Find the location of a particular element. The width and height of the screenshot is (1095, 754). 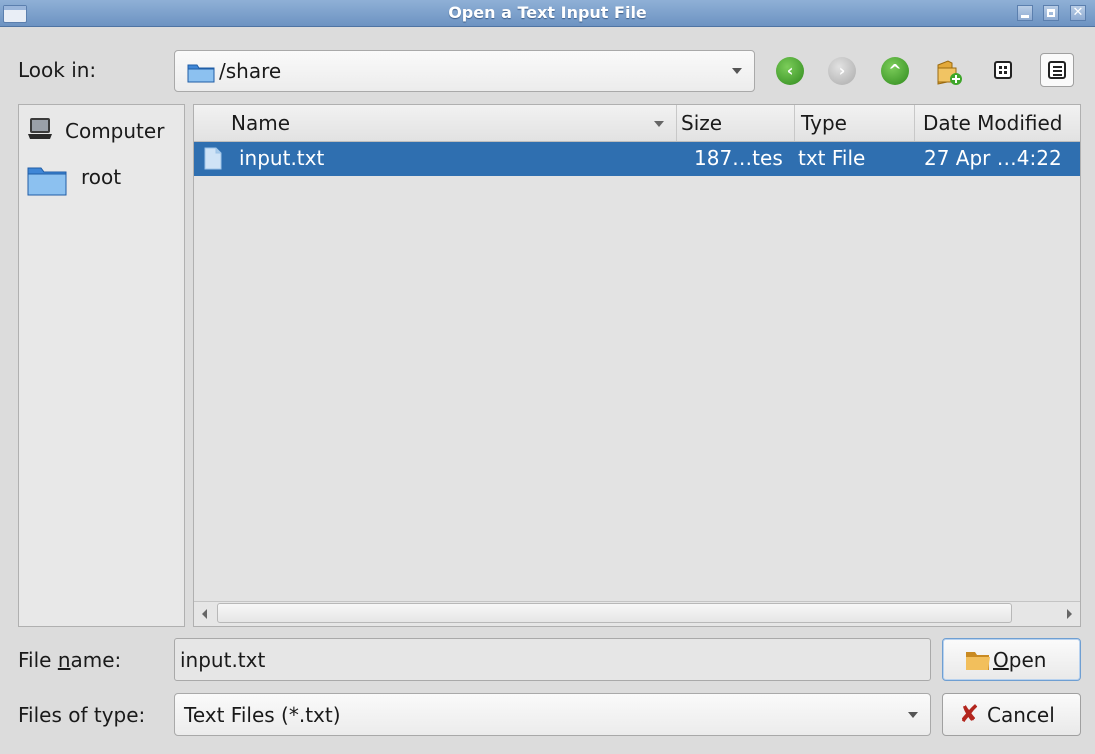

file-name-input is located at coordinates (552, 659).